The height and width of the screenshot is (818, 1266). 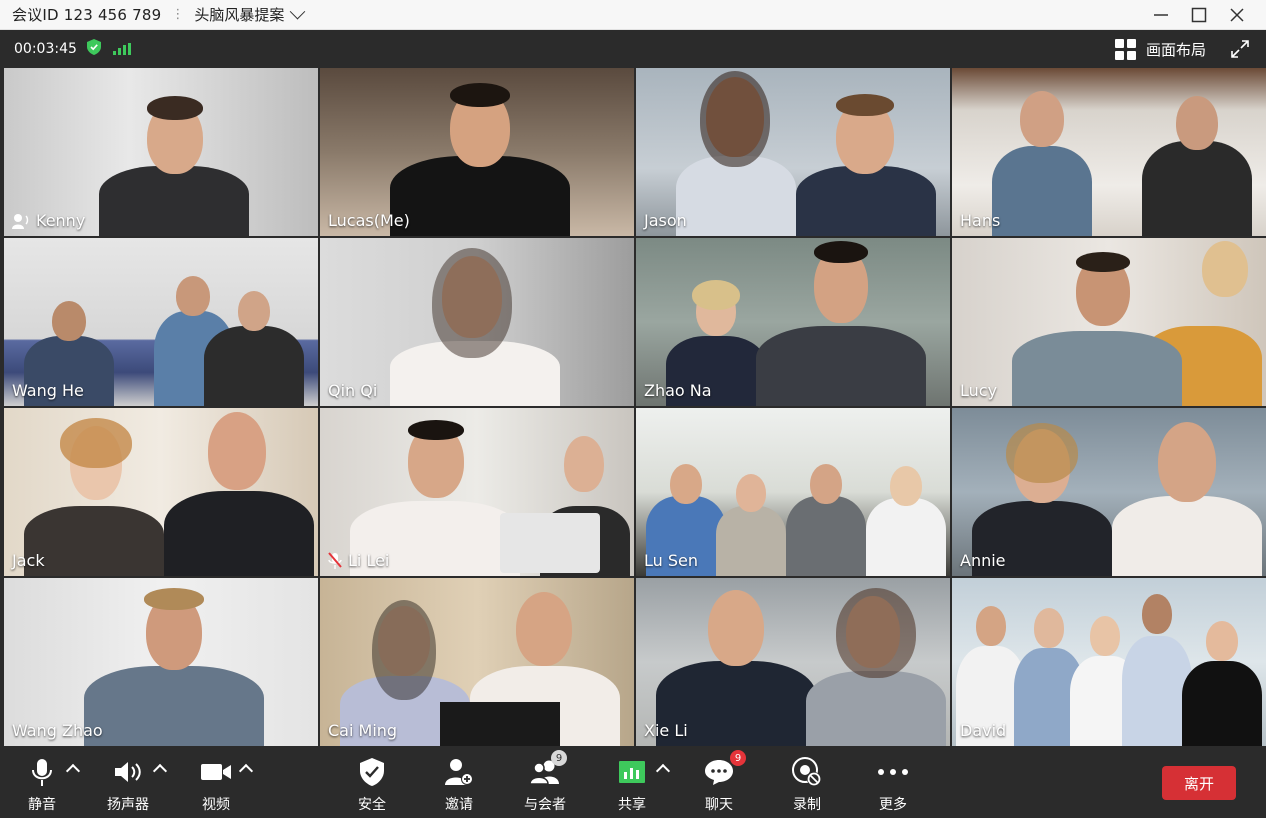 What do you see at coordinates (161, 322) in the screenshot?
I see `video-tile: Wang He` at bounding box center [161, 322].